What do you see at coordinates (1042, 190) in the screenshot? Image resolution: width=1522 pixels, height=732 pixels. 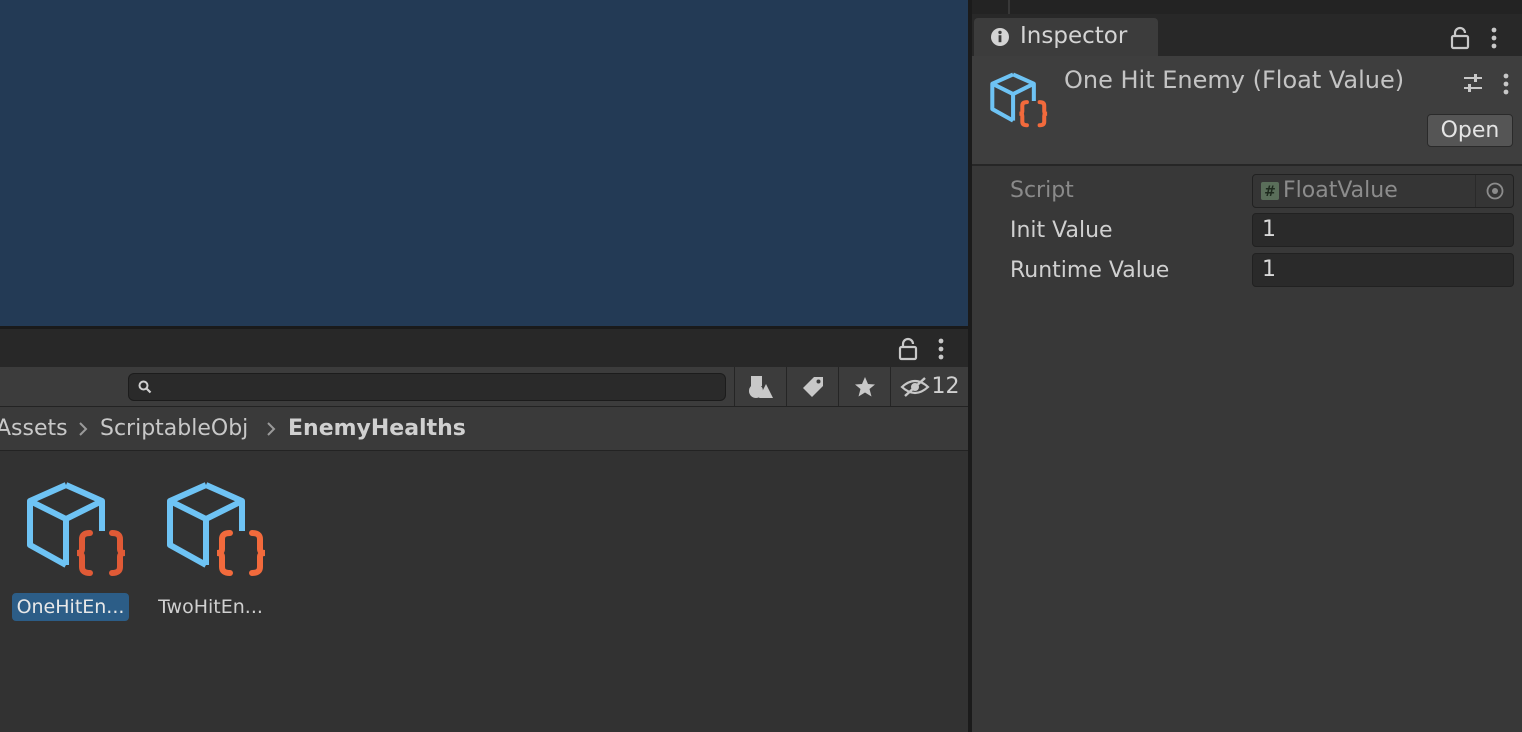 I see `property-label-script: Script` at bounding box center [1042, 190].